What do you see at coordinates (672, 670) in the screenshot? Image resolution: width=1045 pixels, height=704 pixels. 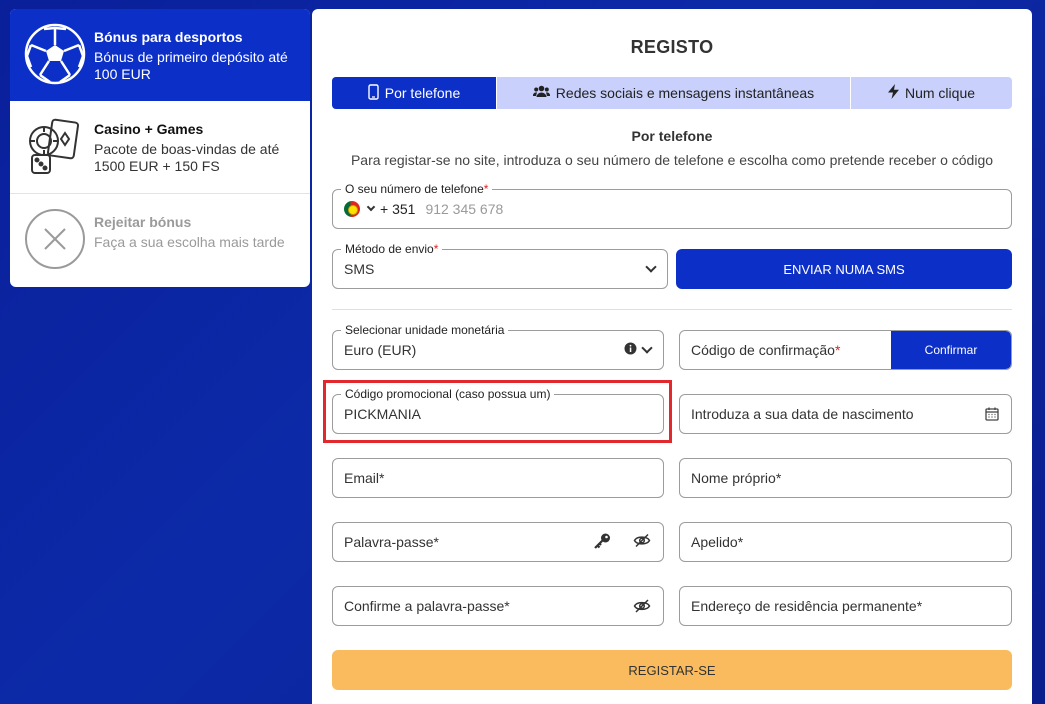 I see `register-button: REGISTAR-SE` at bounding box center [672, 670].